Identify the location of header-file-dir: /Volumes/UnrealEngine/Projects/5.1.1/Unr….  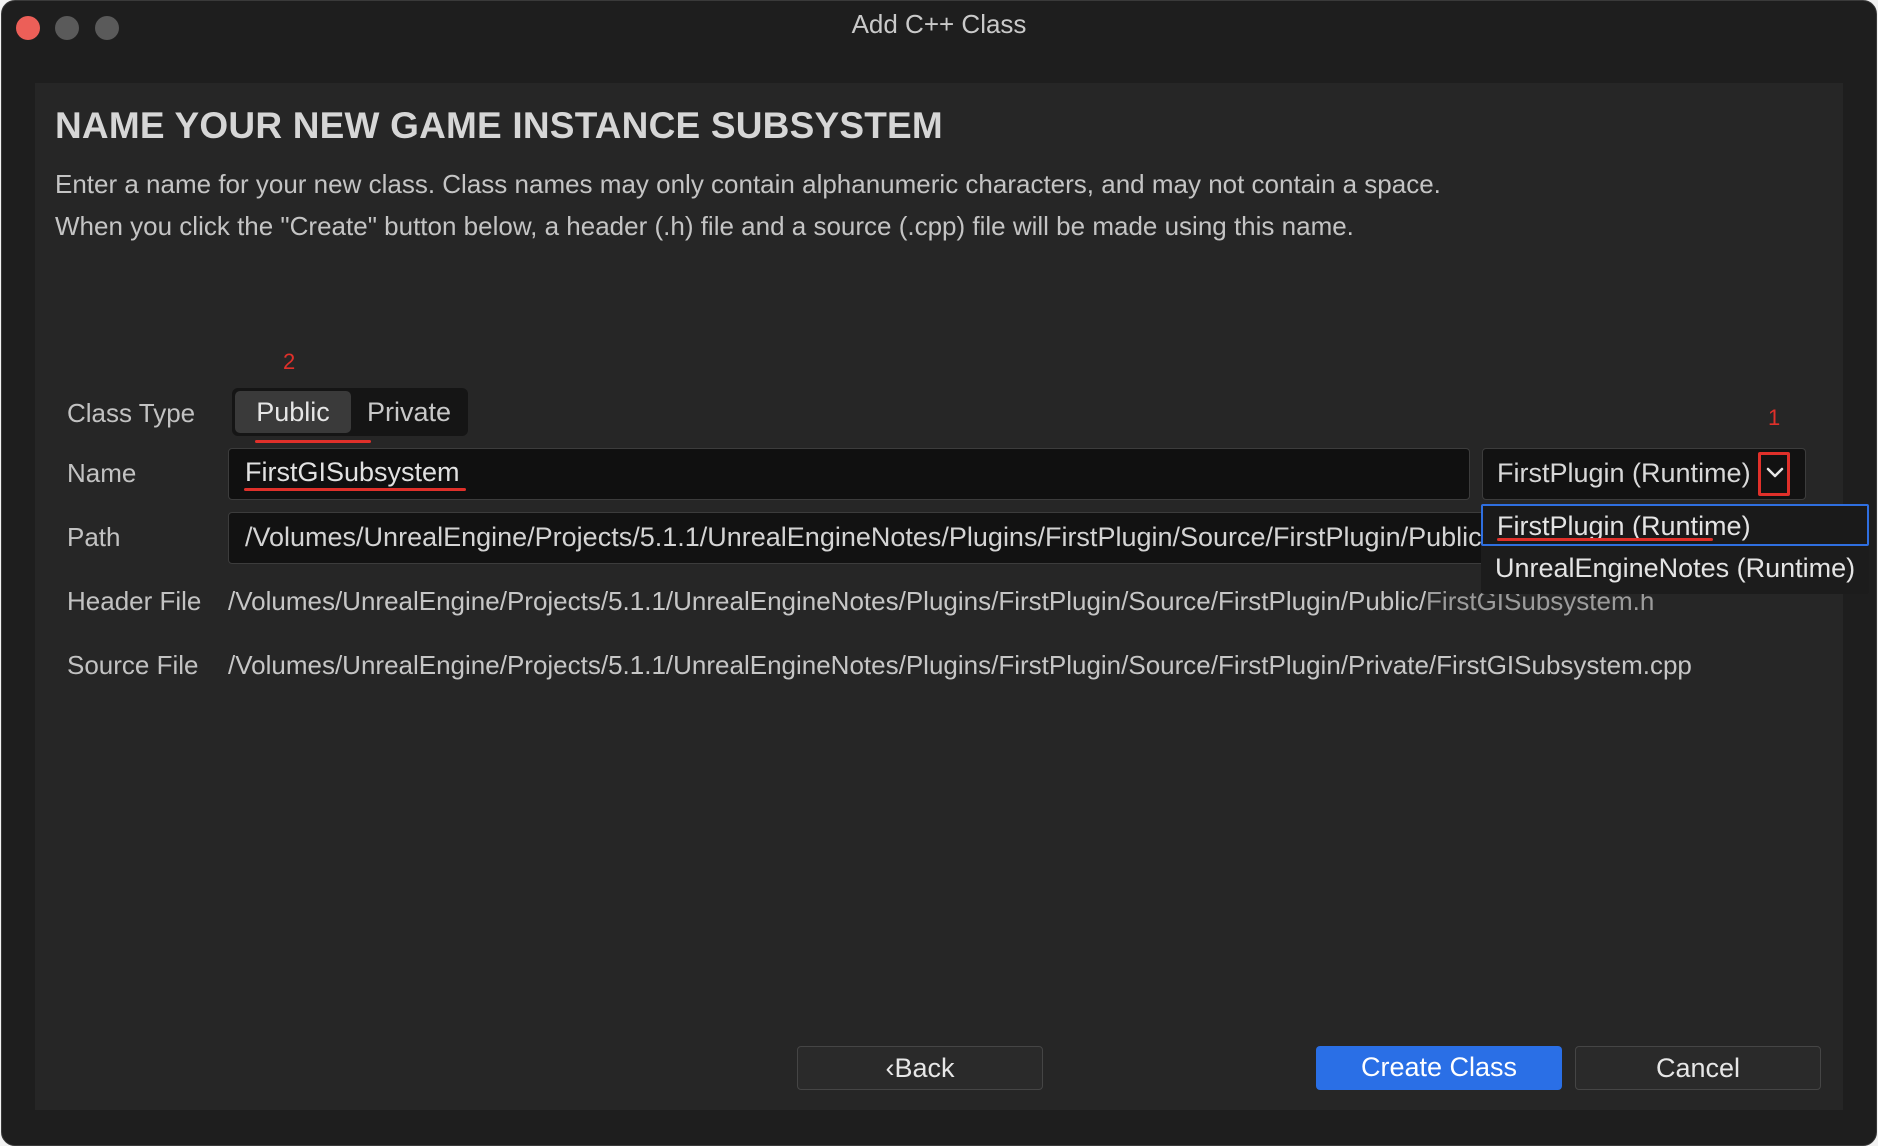
(827, 601).